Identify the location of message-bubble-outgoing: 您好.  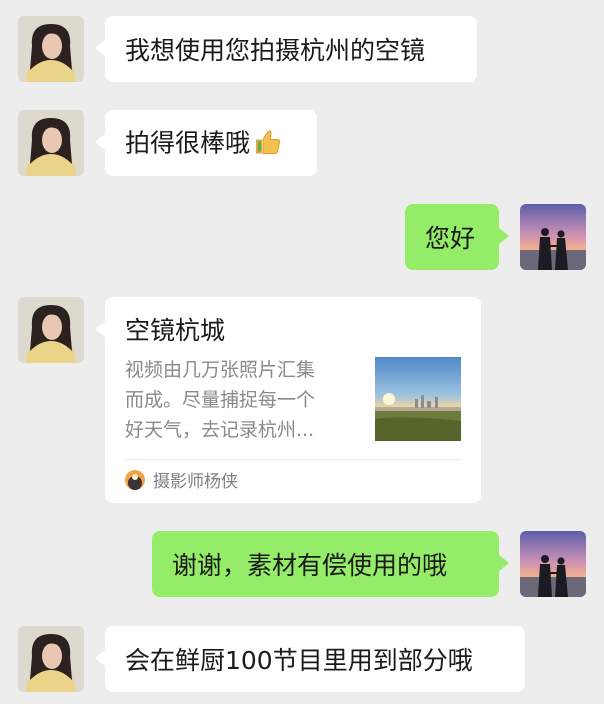
(457, 237).